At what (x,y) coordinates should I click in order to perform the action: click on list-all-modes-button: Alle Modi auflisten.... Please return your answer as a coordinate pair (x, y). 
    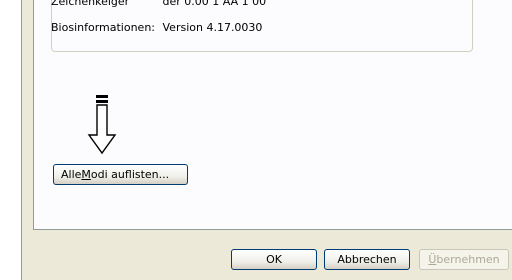
    Looking at the image, I should click on (120, 174).